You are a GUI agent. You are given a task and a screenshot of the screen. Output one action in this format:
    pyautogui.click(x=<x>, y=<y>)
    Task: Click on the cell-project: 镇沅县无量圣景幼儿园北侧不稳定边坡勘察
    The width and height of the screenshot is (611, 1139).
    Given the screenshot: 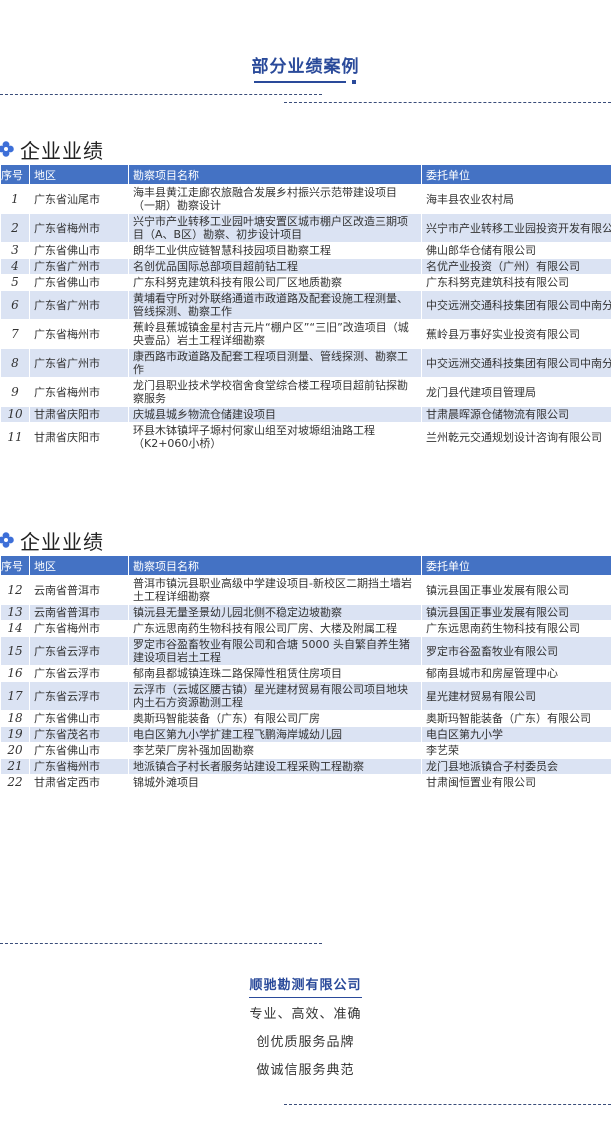 What is the action you would take?
    pyautogui.click(x=275, y=612)
    